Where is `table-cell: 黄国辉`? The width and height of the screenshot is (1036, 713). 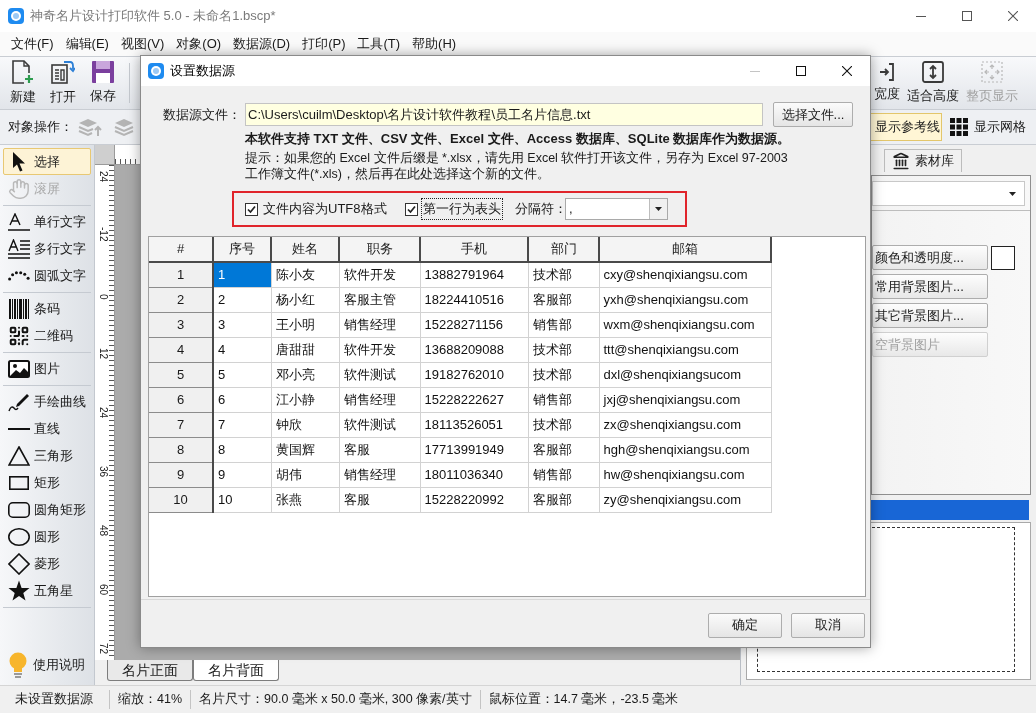
table-cell: 黄国辉 is located at coordinates (305, 449).